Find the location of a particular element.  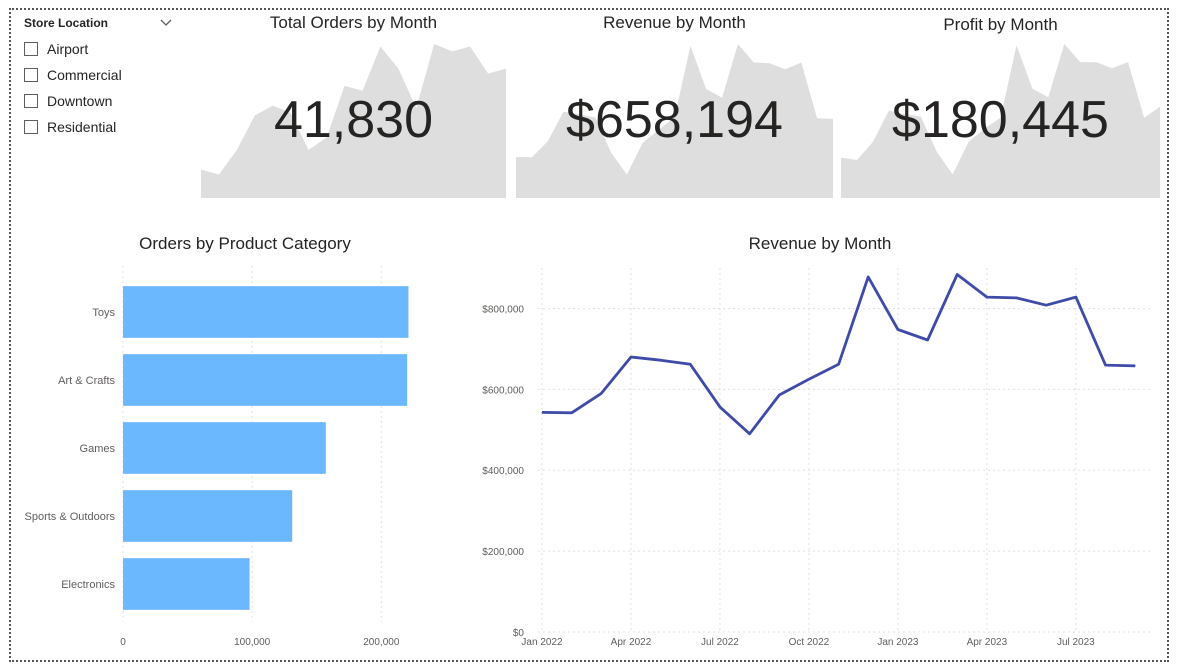

x-tick-label: Jul 2022 is located at coordinates (720, 642).